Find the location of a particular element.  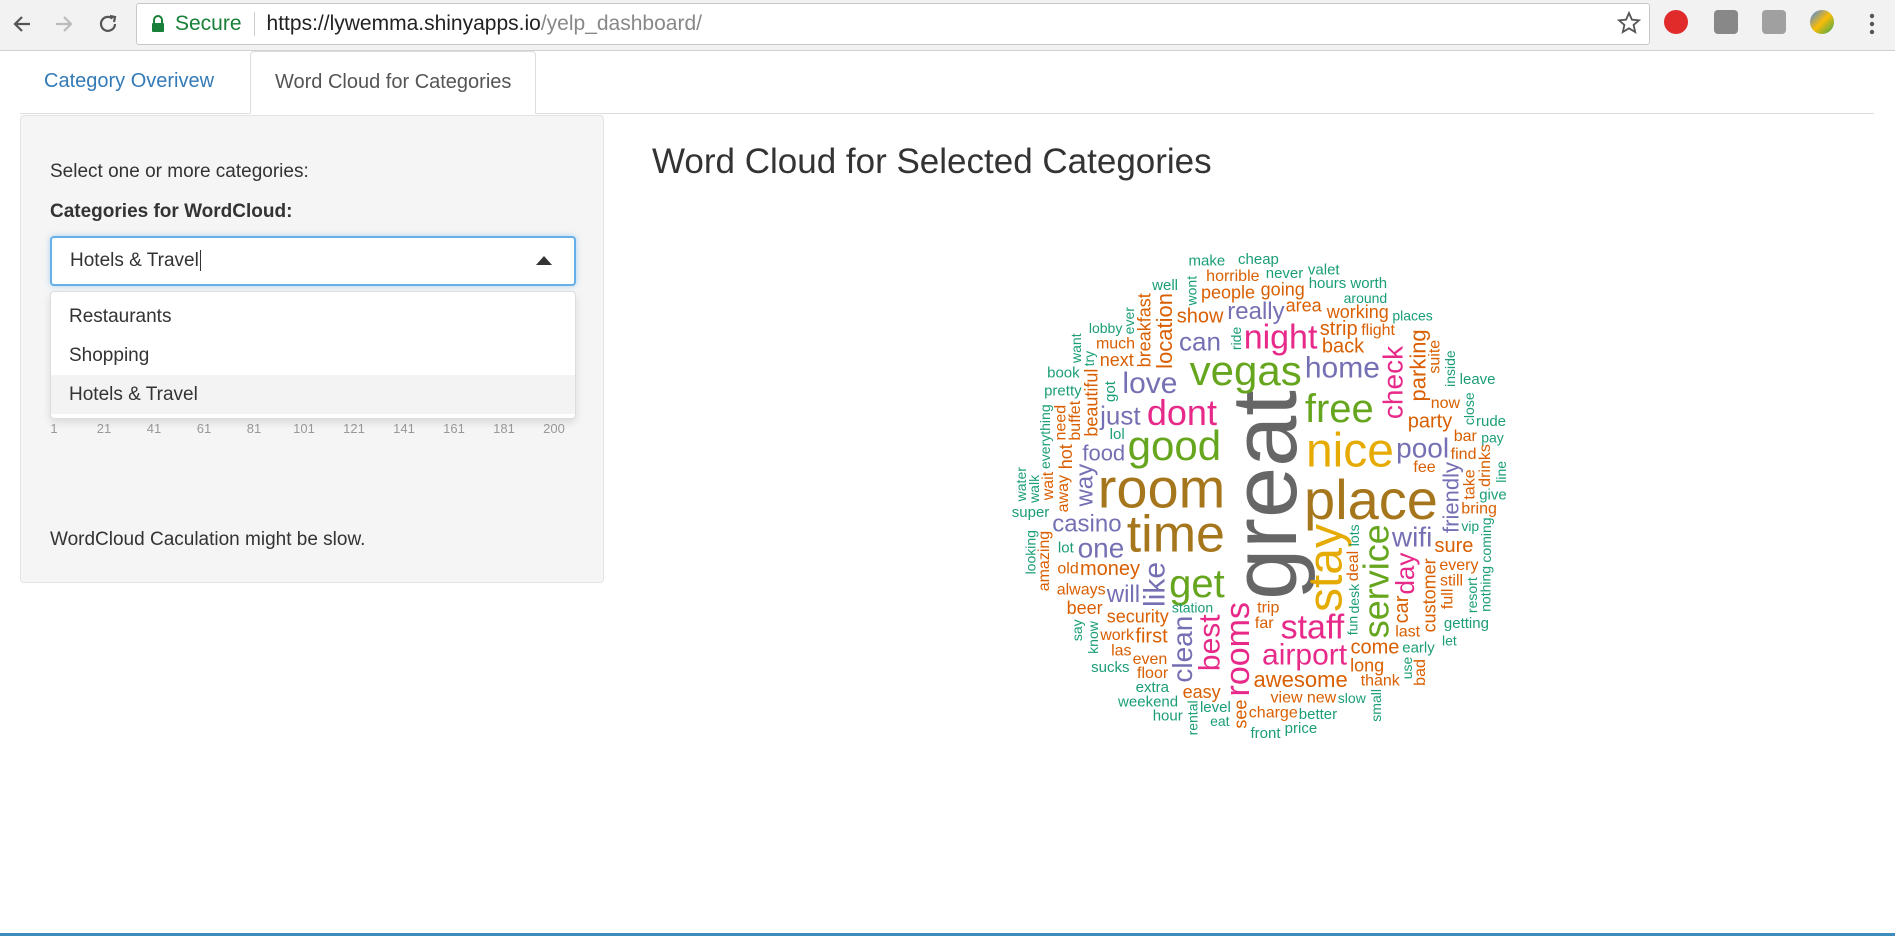

cloud-word: looking is located at coordinates (1030, 552).